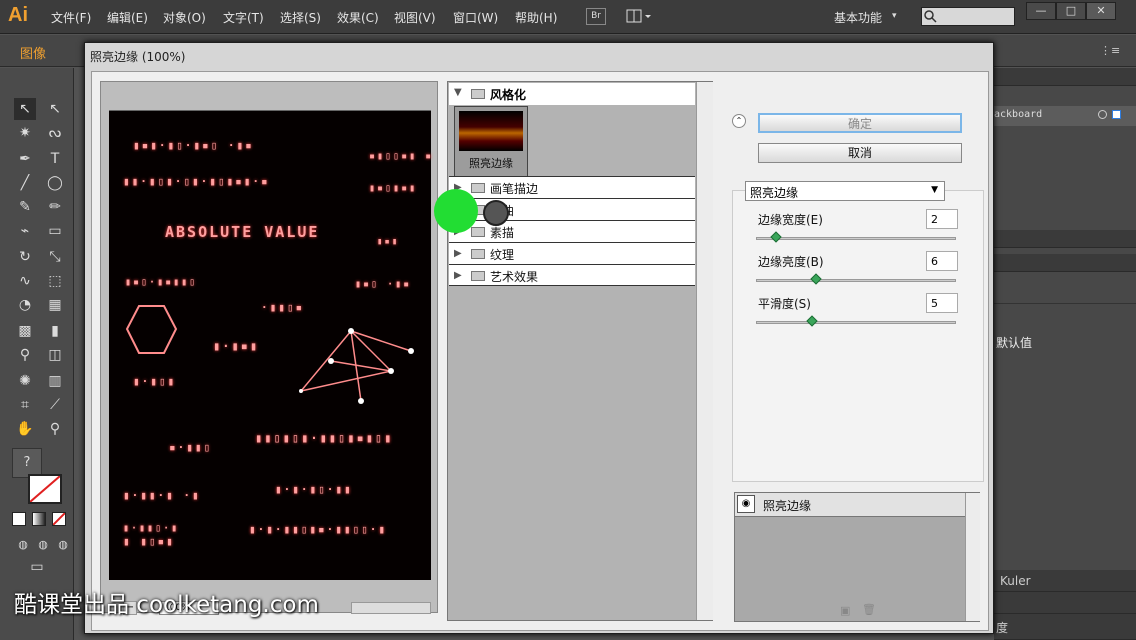 This screenshot has height=640, width=1136. Describe the element at coordinates (856, 322) in the screenshot. I see `smoothness-slider` at that location.